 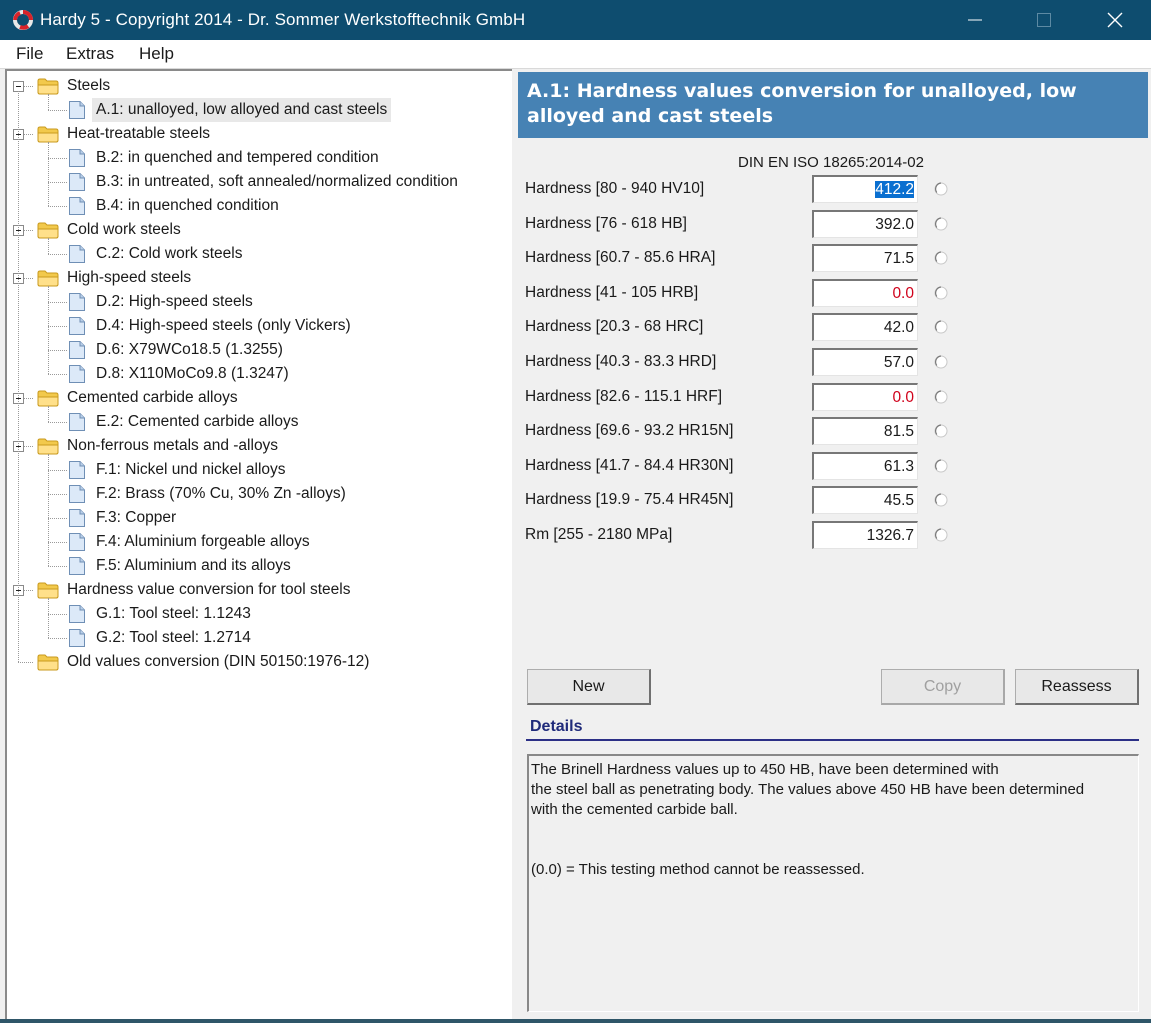 I want to click on hardness-value-input: 412.2, so click(x=865, y=189).